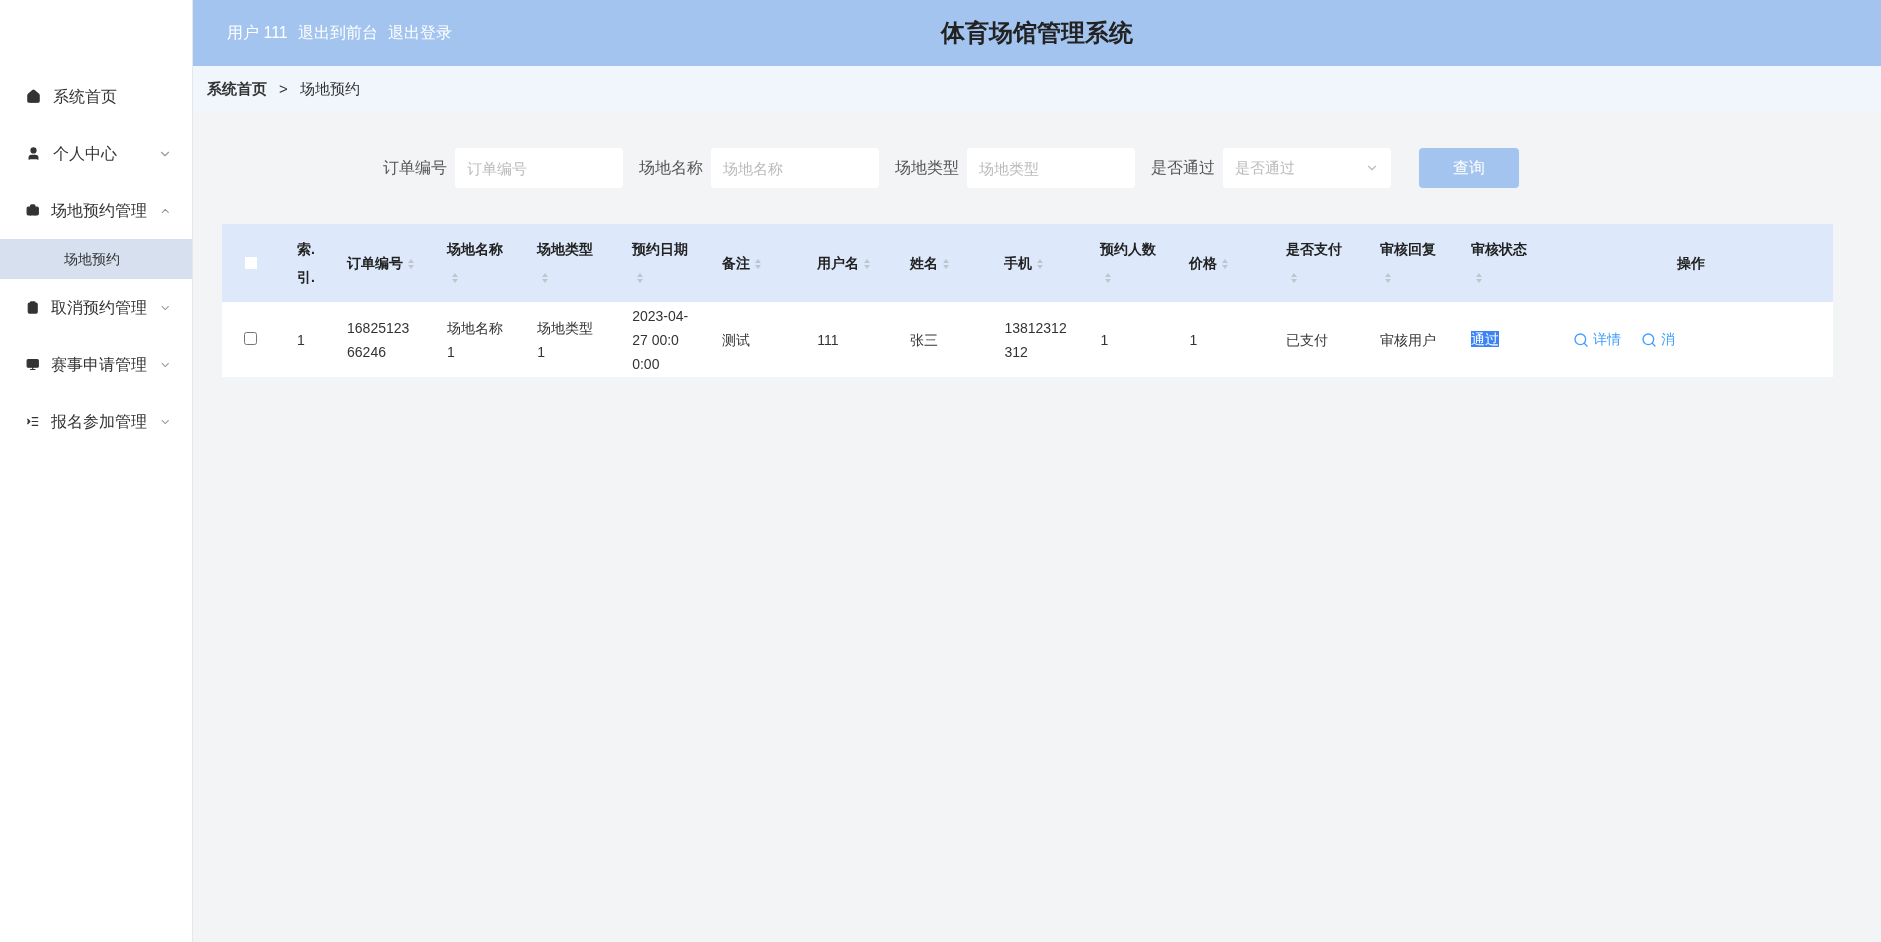  Describe the element at coordinates (378, 339) in the screenshot. I see `table-cell: 1682512366246` at that location.